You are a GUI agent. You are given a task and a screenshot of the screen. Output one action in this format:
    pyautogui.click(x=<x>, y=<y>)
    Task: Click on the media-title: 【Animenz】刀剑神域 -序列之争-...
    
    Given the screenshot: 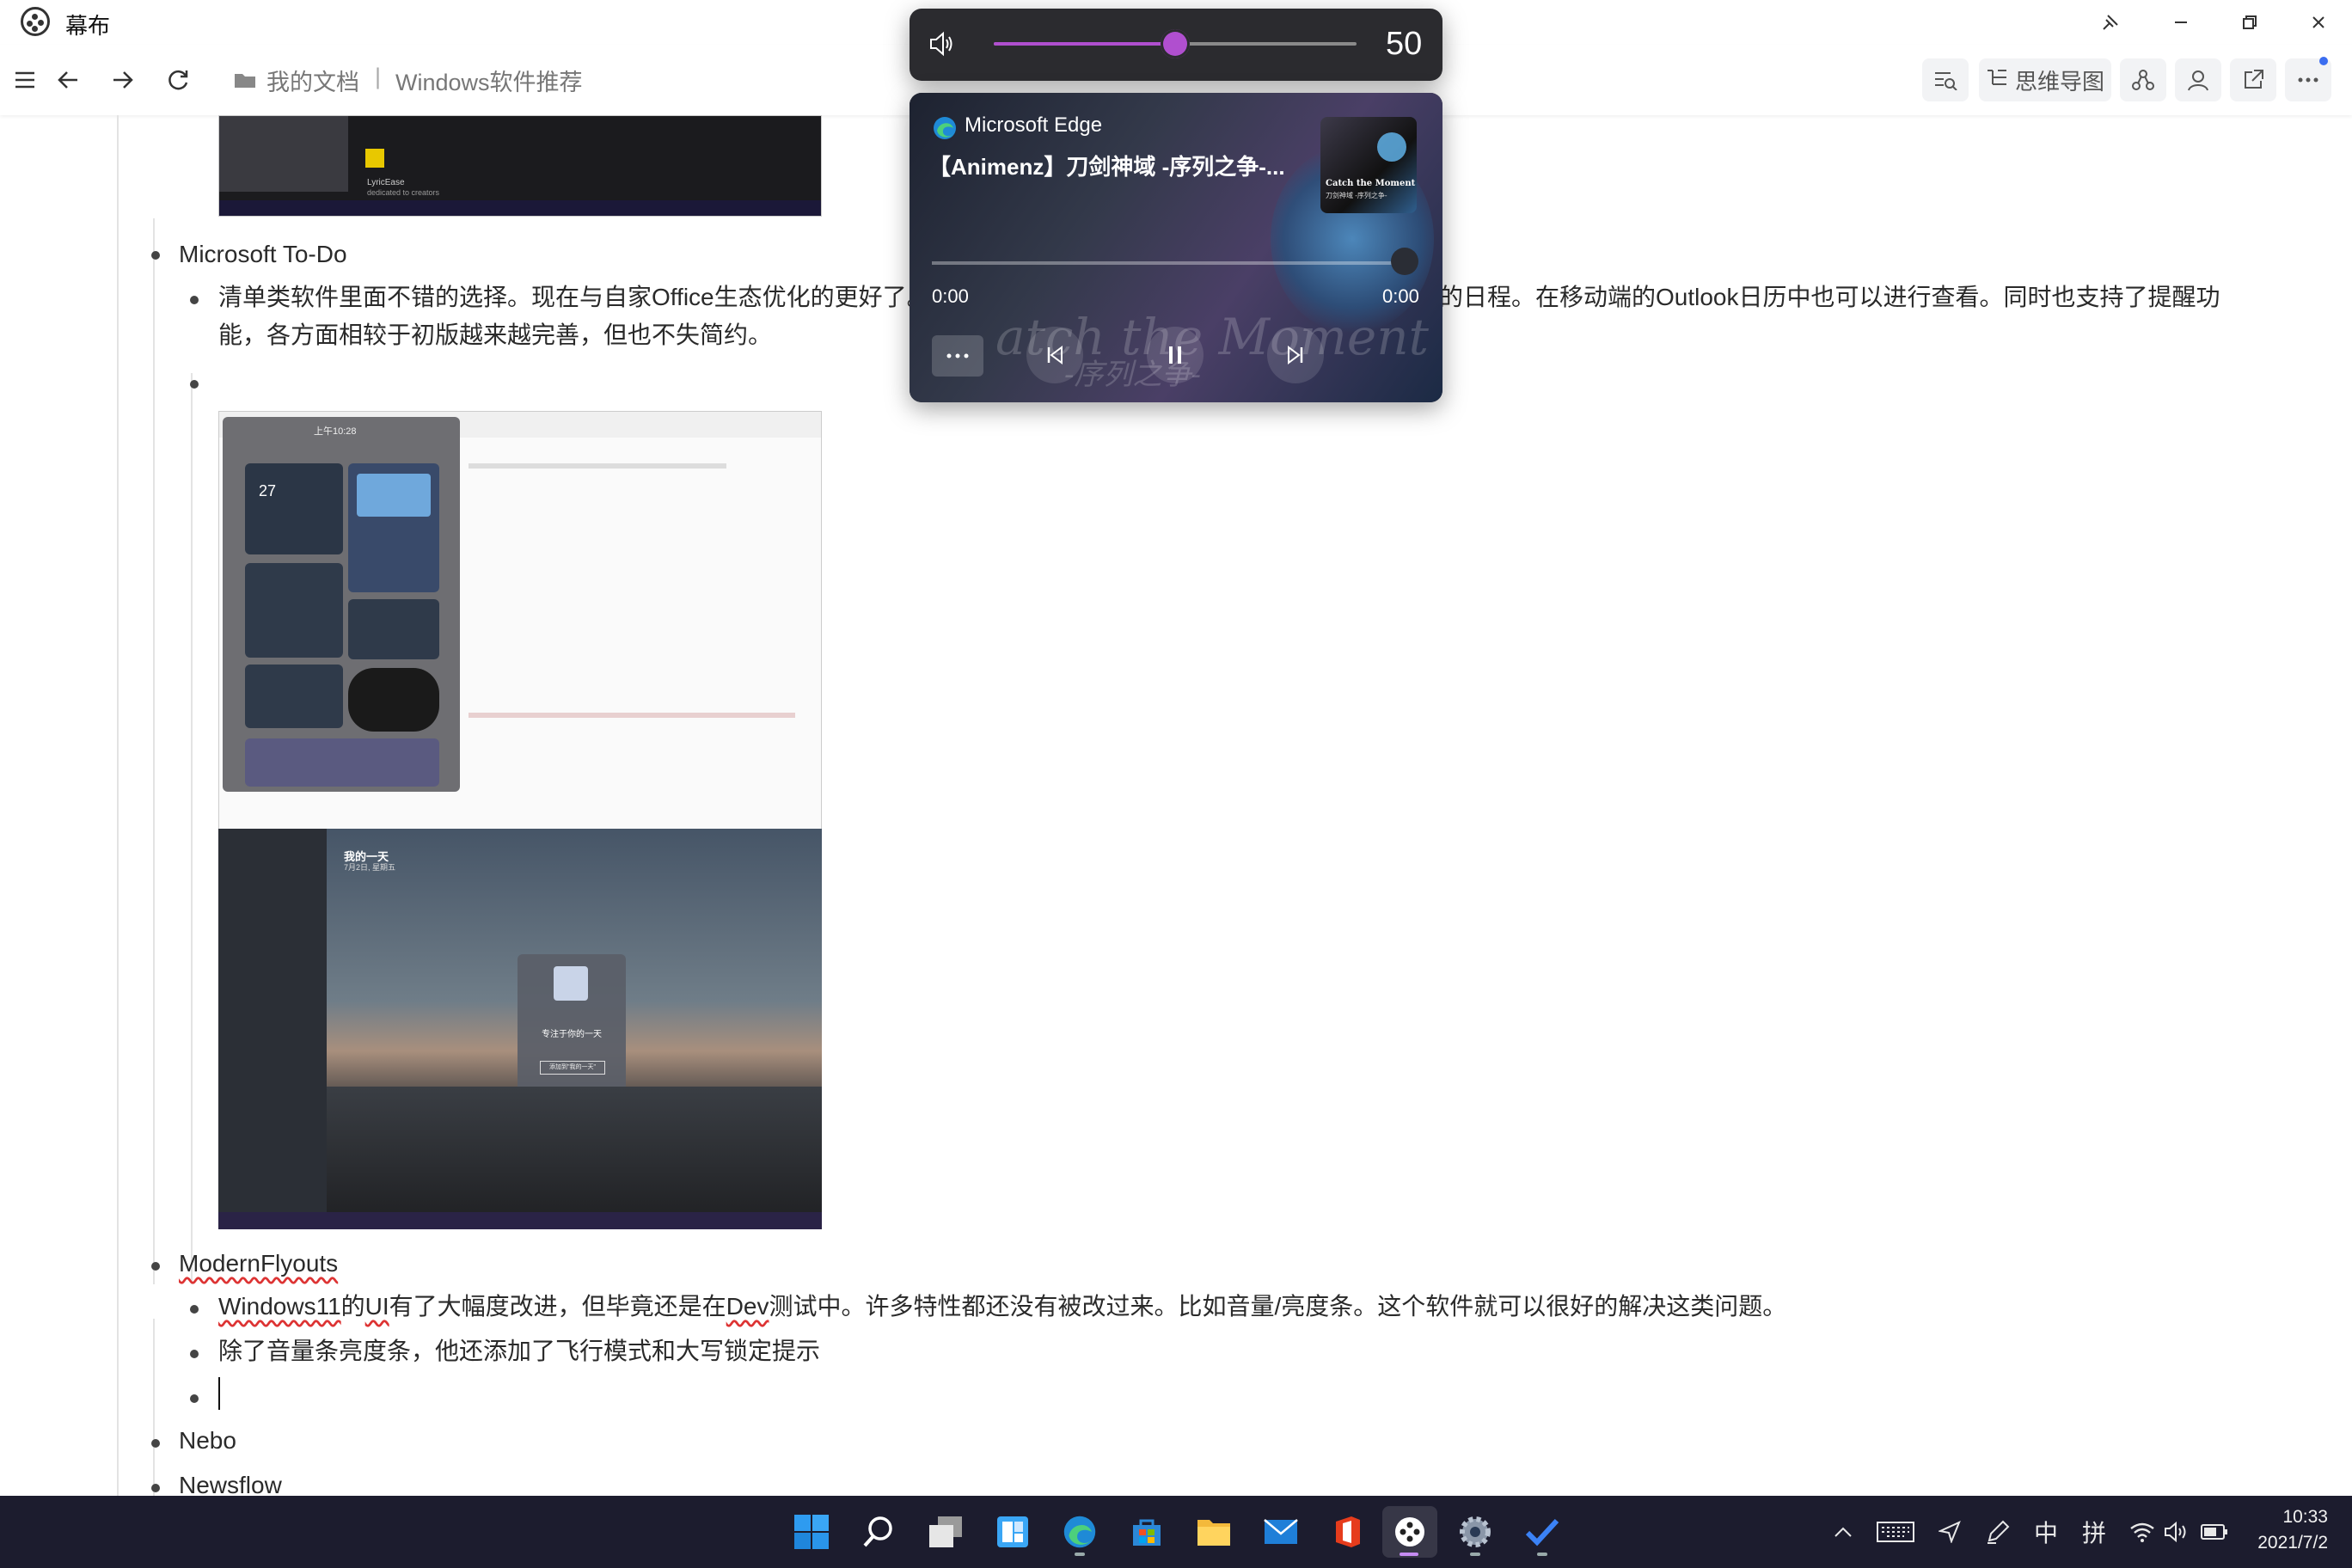 What is the action you would take?
    pyautogui.click(x=1106, y=167)
    